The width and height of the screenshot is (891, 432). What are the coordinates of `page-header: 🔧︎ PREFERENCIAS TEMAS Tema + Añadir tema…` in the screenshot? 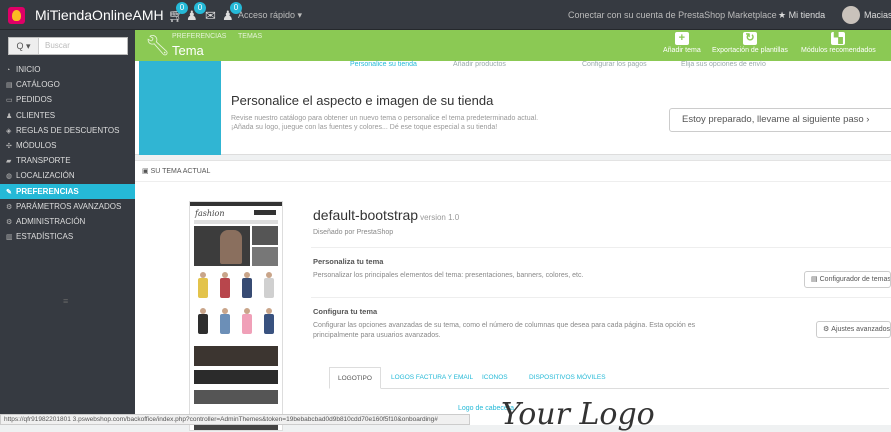 It's located at (513, 45).